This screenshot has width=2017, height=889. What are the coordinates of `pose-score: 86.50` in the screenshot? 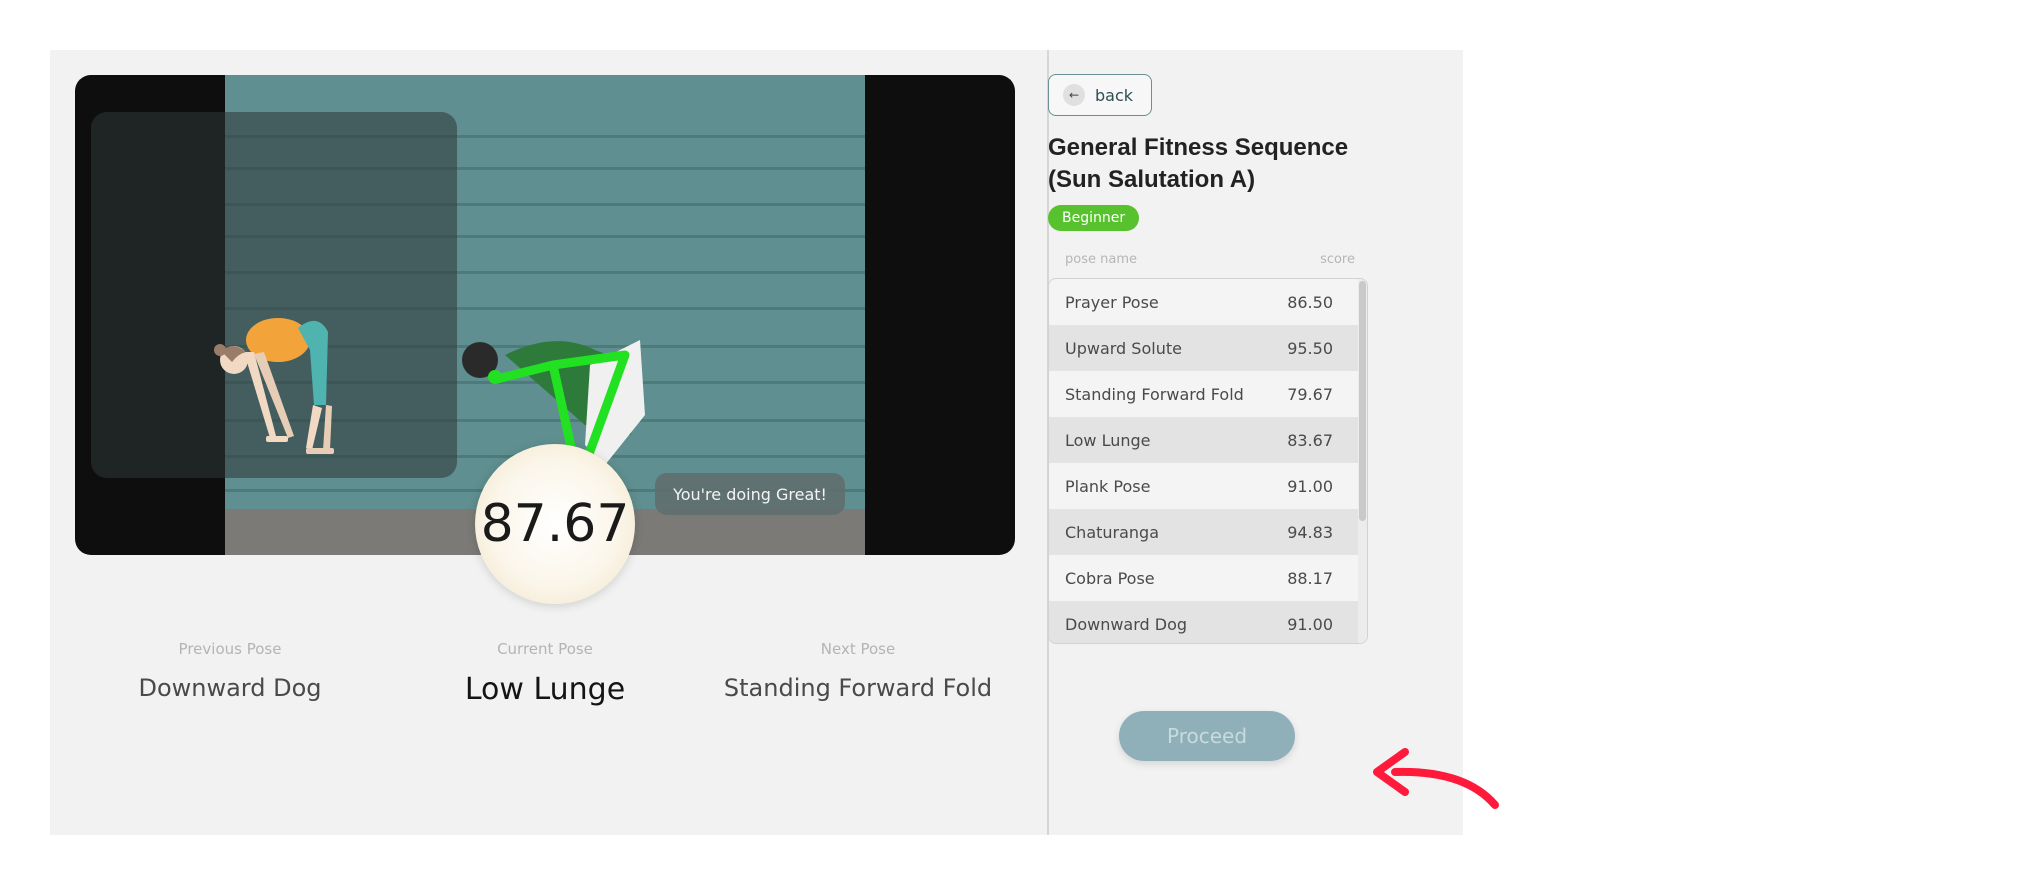 It's located at (1310, 302).